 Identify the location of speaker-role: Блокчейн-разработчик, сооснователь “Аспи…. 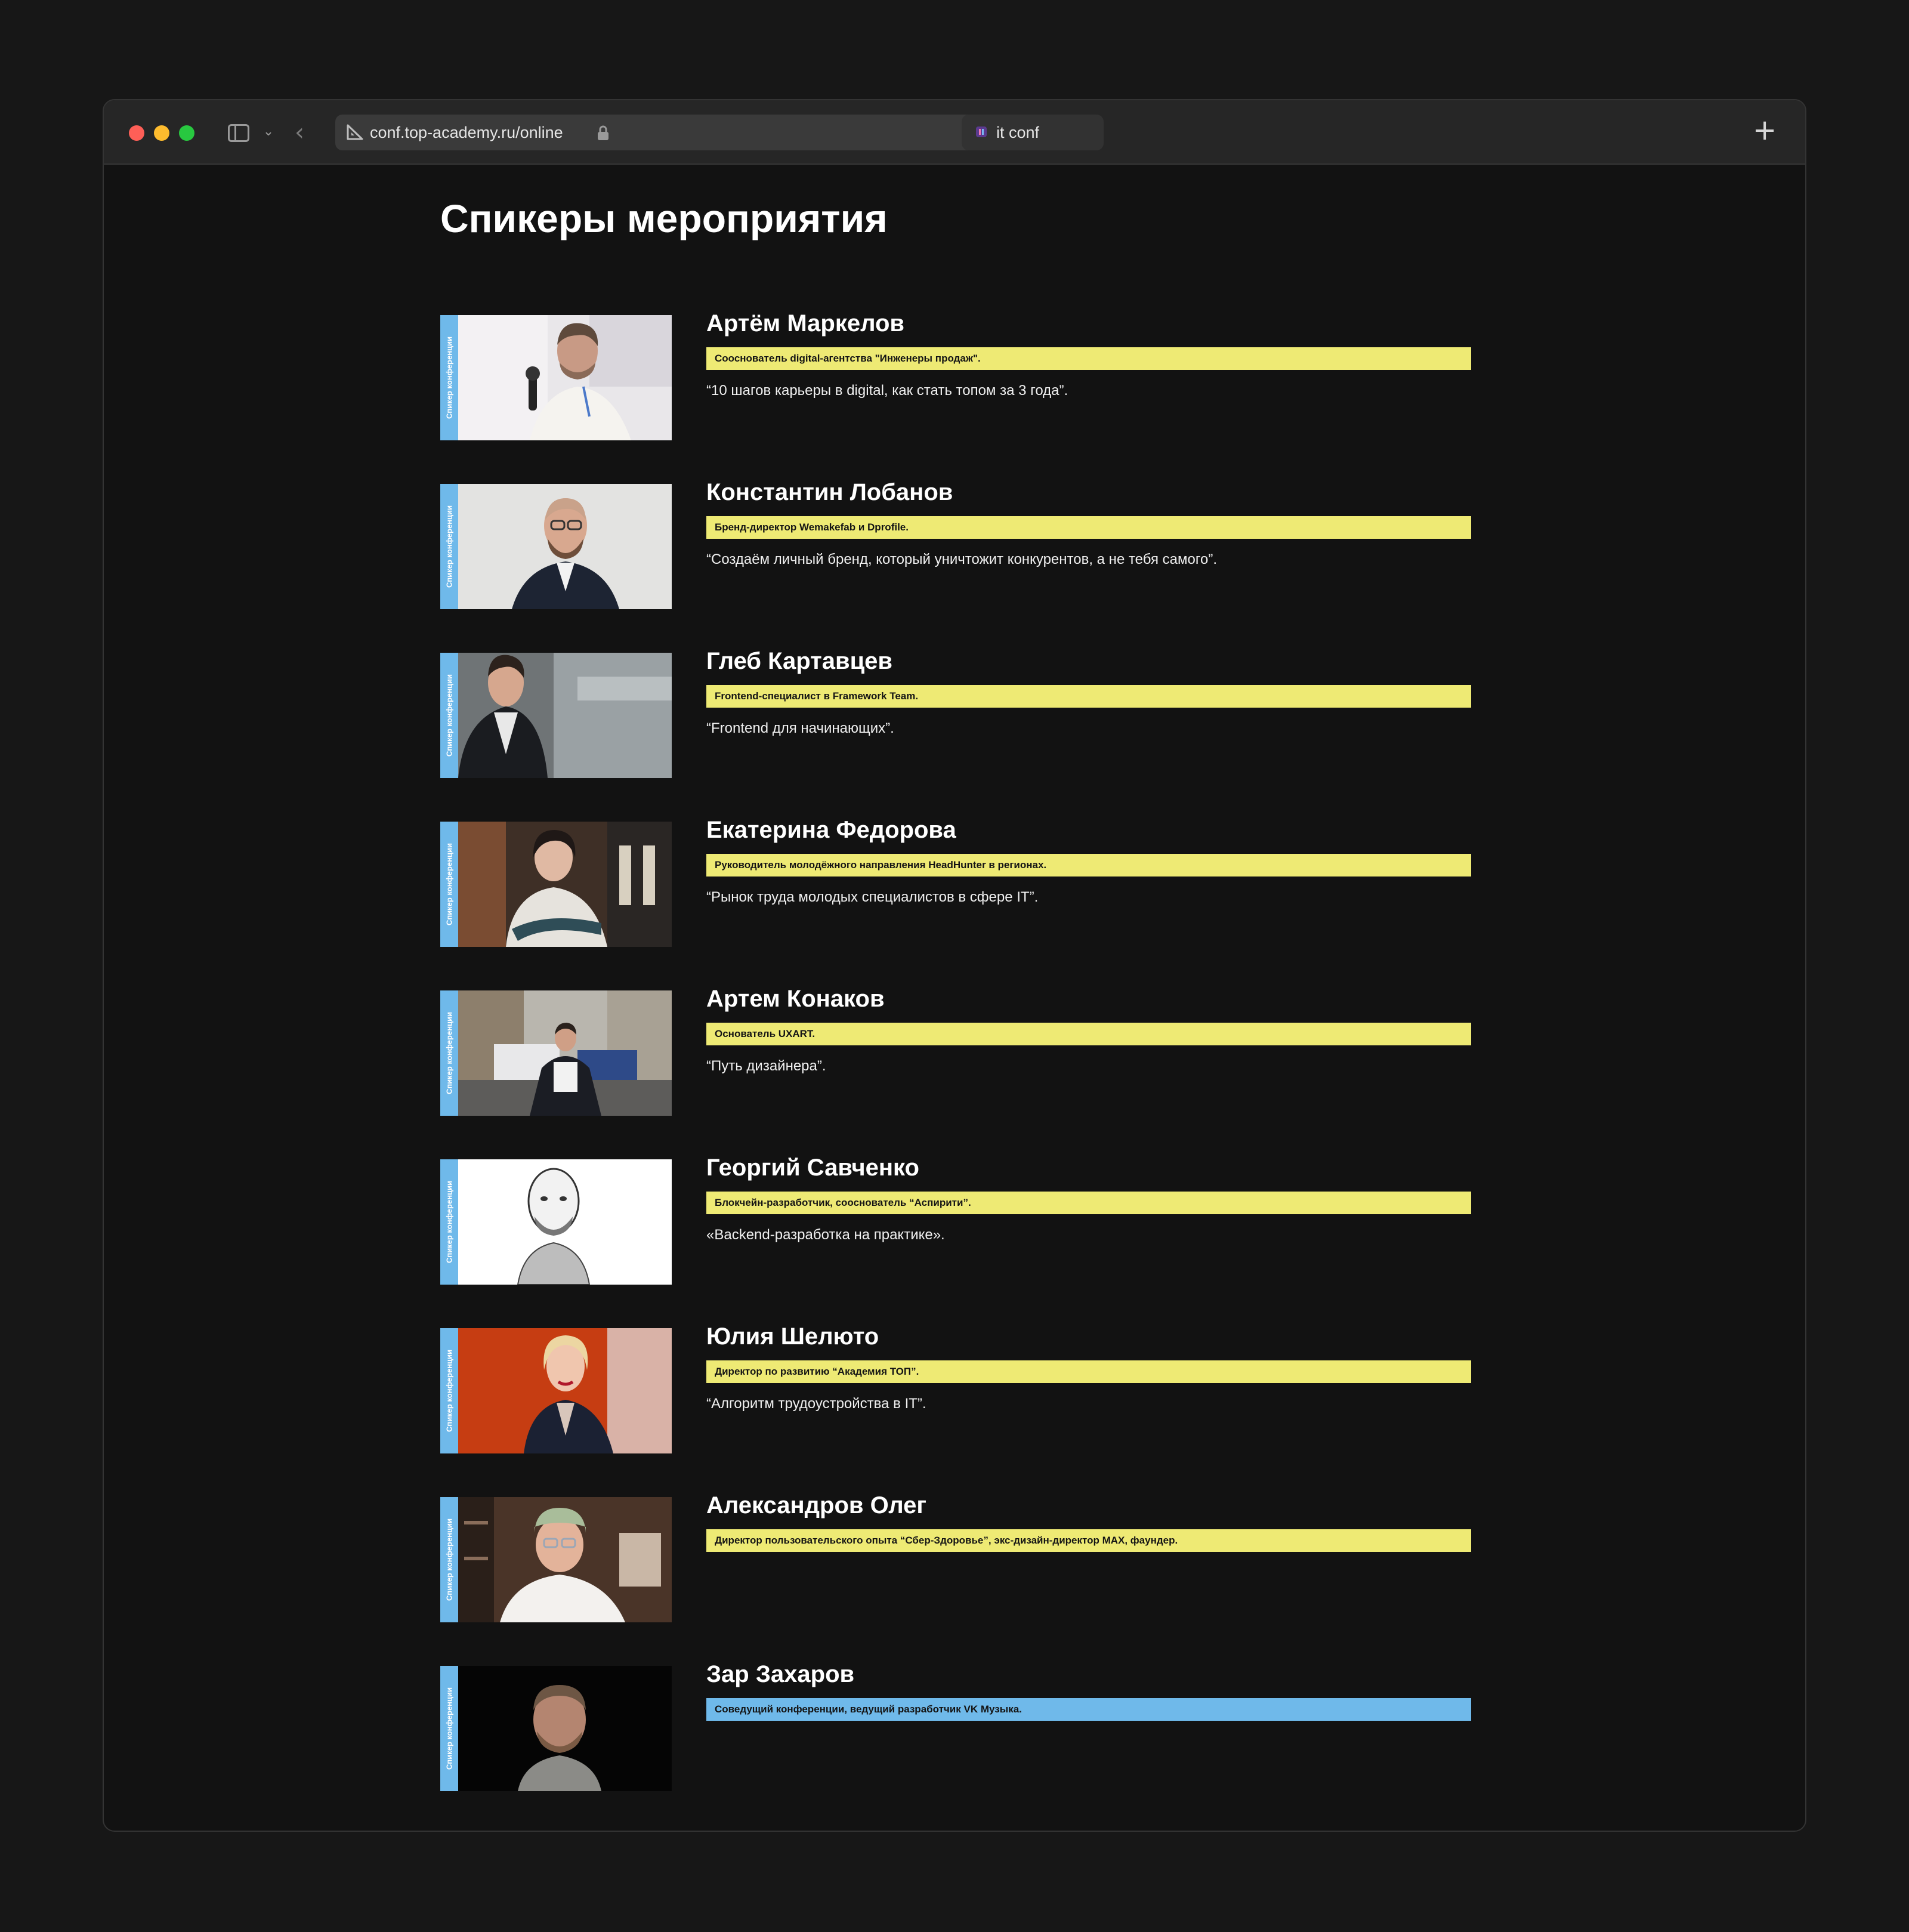
(1088, 1203).